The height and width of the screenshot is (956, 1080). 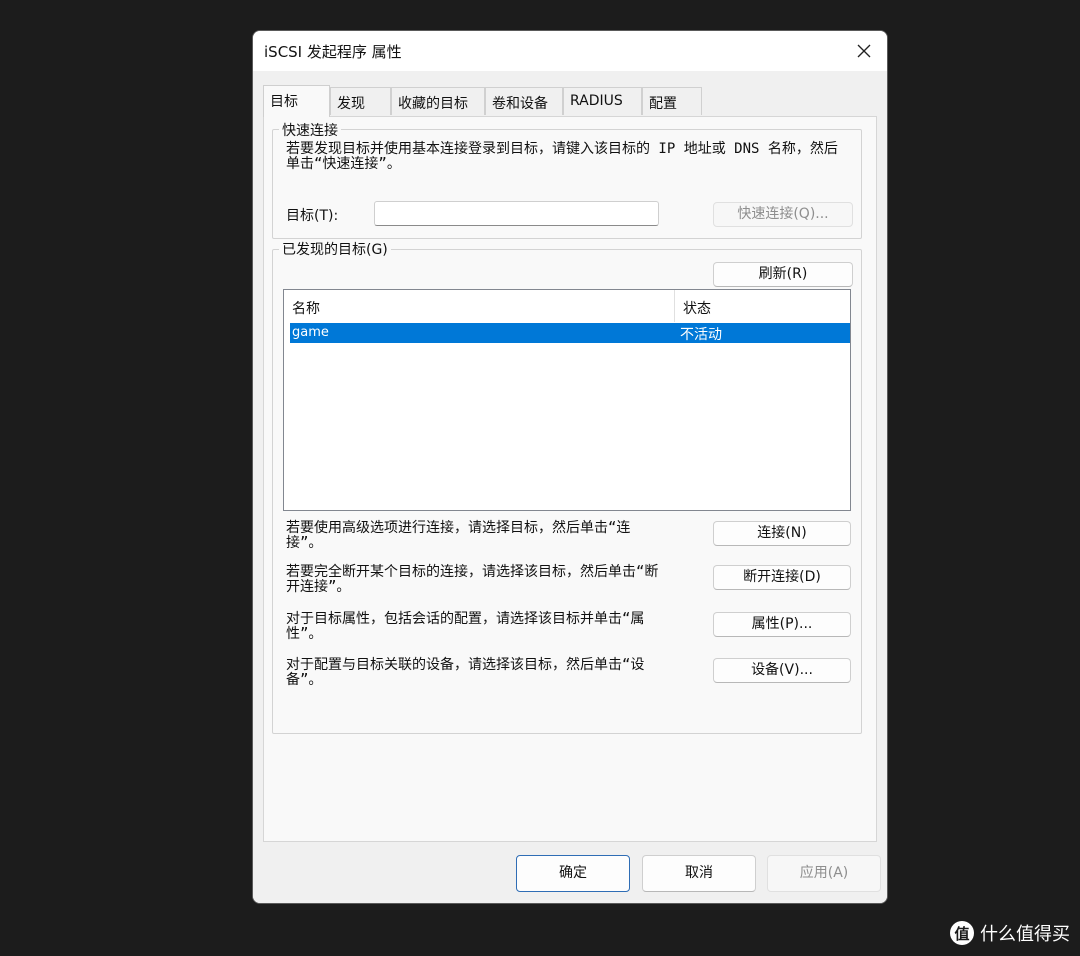 What do you see at coordinates (699, 873) in the screenshot?
I see `cancel-button: 取消` at bounding box center [699, 873].